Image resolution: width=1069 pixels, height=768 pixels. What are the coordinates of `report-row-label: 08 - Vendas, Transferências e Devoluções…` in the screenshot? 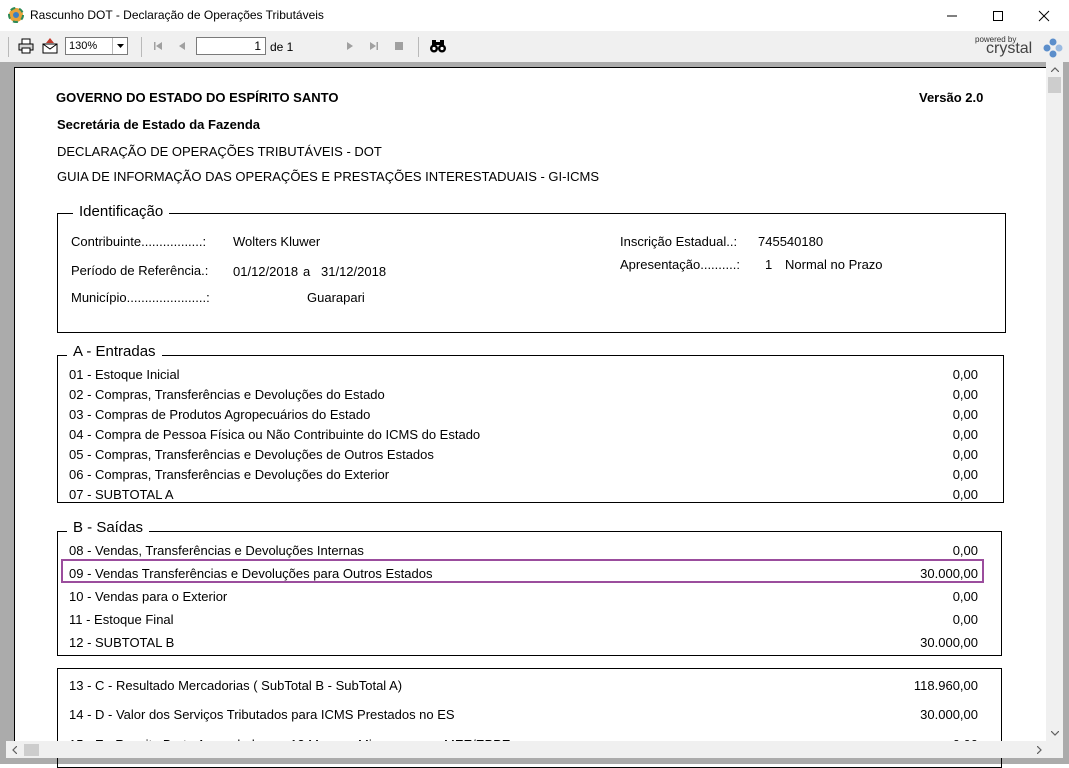 It's located at (216, 550).